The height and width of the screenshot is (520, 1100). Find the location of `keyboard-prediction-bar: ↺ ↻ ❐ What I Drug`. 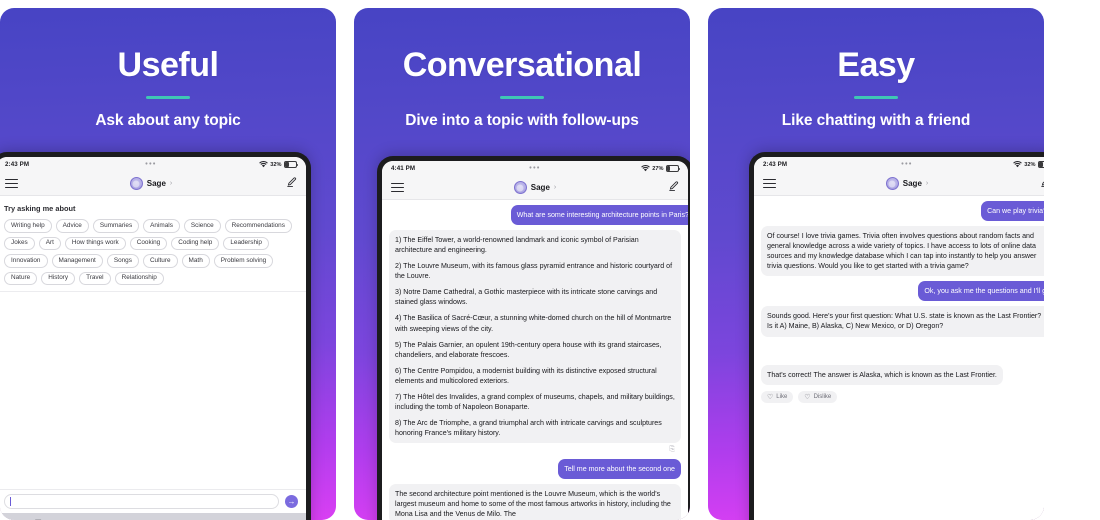

keyboard-prediction-bar: ↺ ↻ ❐ What I Drug is located at coordinates (152, 518).